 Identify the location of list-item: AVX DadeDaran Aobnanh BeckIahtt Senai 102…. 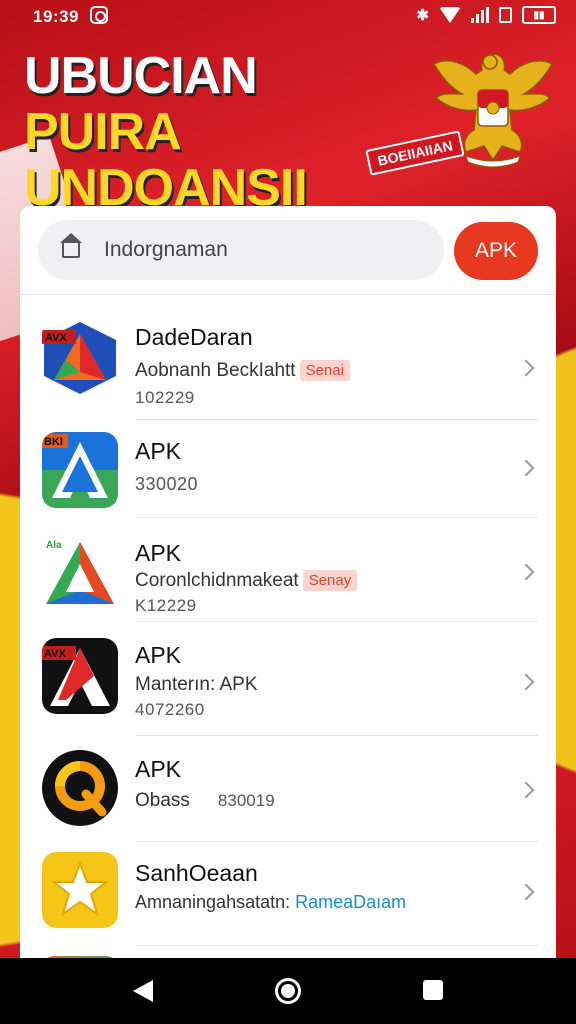
(288, 358).